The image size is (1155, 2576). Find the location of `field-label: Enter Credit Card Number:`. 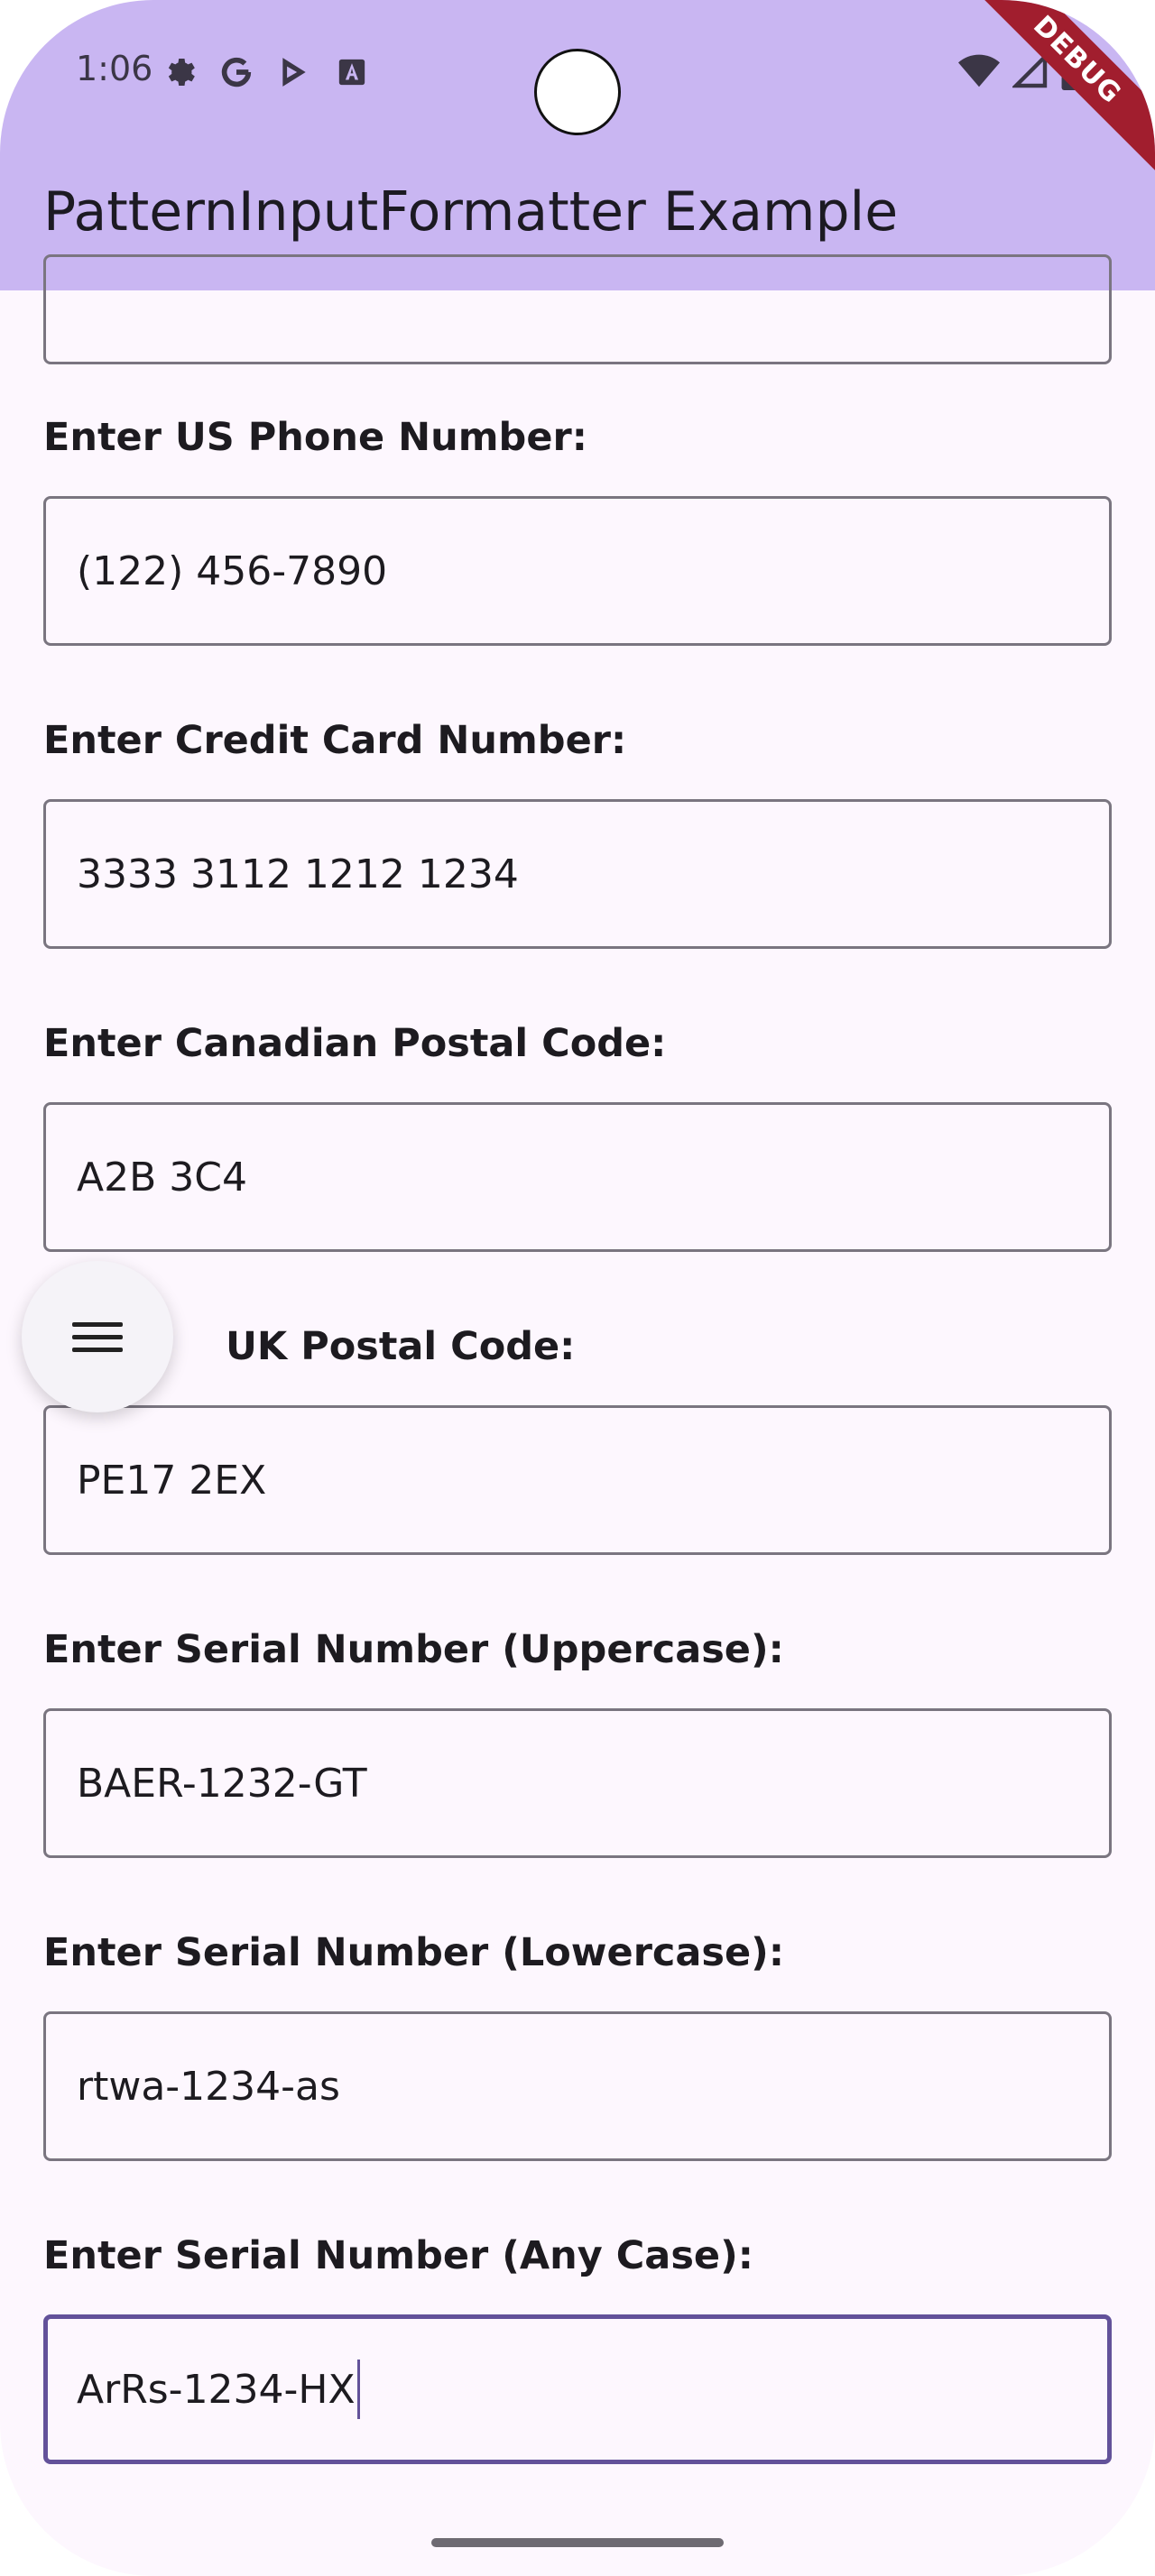

field-label: Enter Credit Card Number: is located at coordinates (335, 740).